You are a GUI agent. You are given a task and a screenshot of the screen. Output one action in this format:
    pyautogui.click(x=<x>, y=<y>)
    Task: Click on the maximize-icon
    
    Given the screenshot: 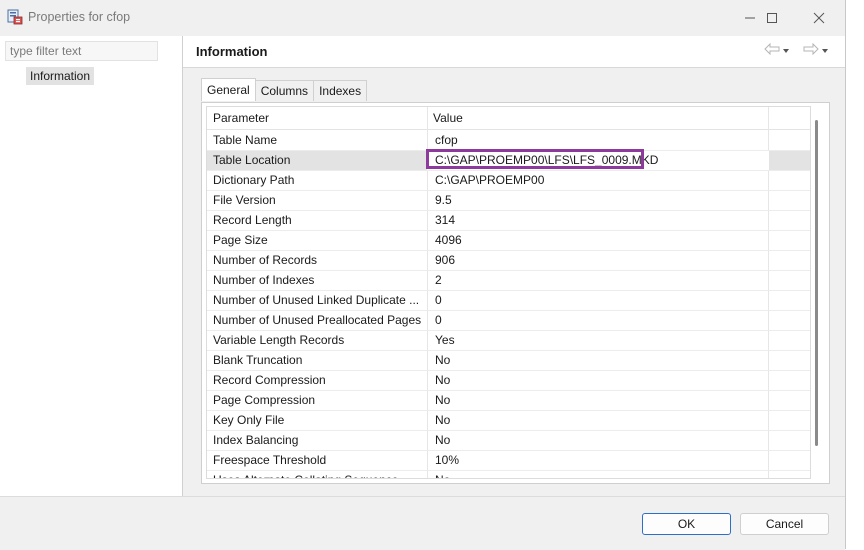 What is the action you would take?
    pyautogui.click(x=772, y=18)
    